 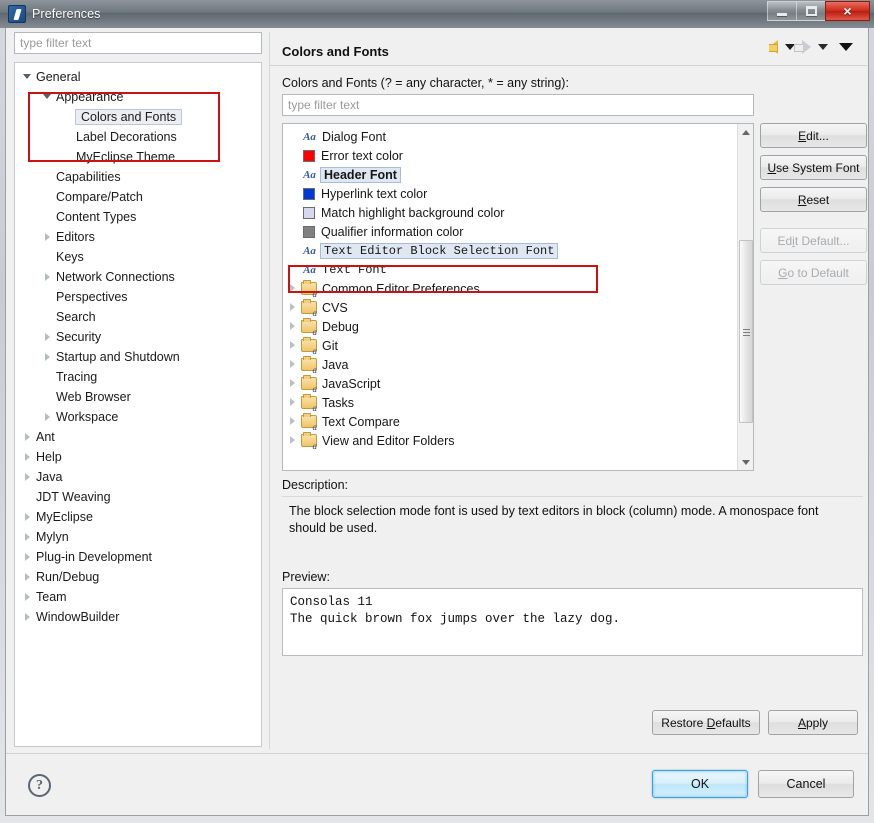 I want to click on sidebar-item-ant: Ant, so click(x=138, y=437).